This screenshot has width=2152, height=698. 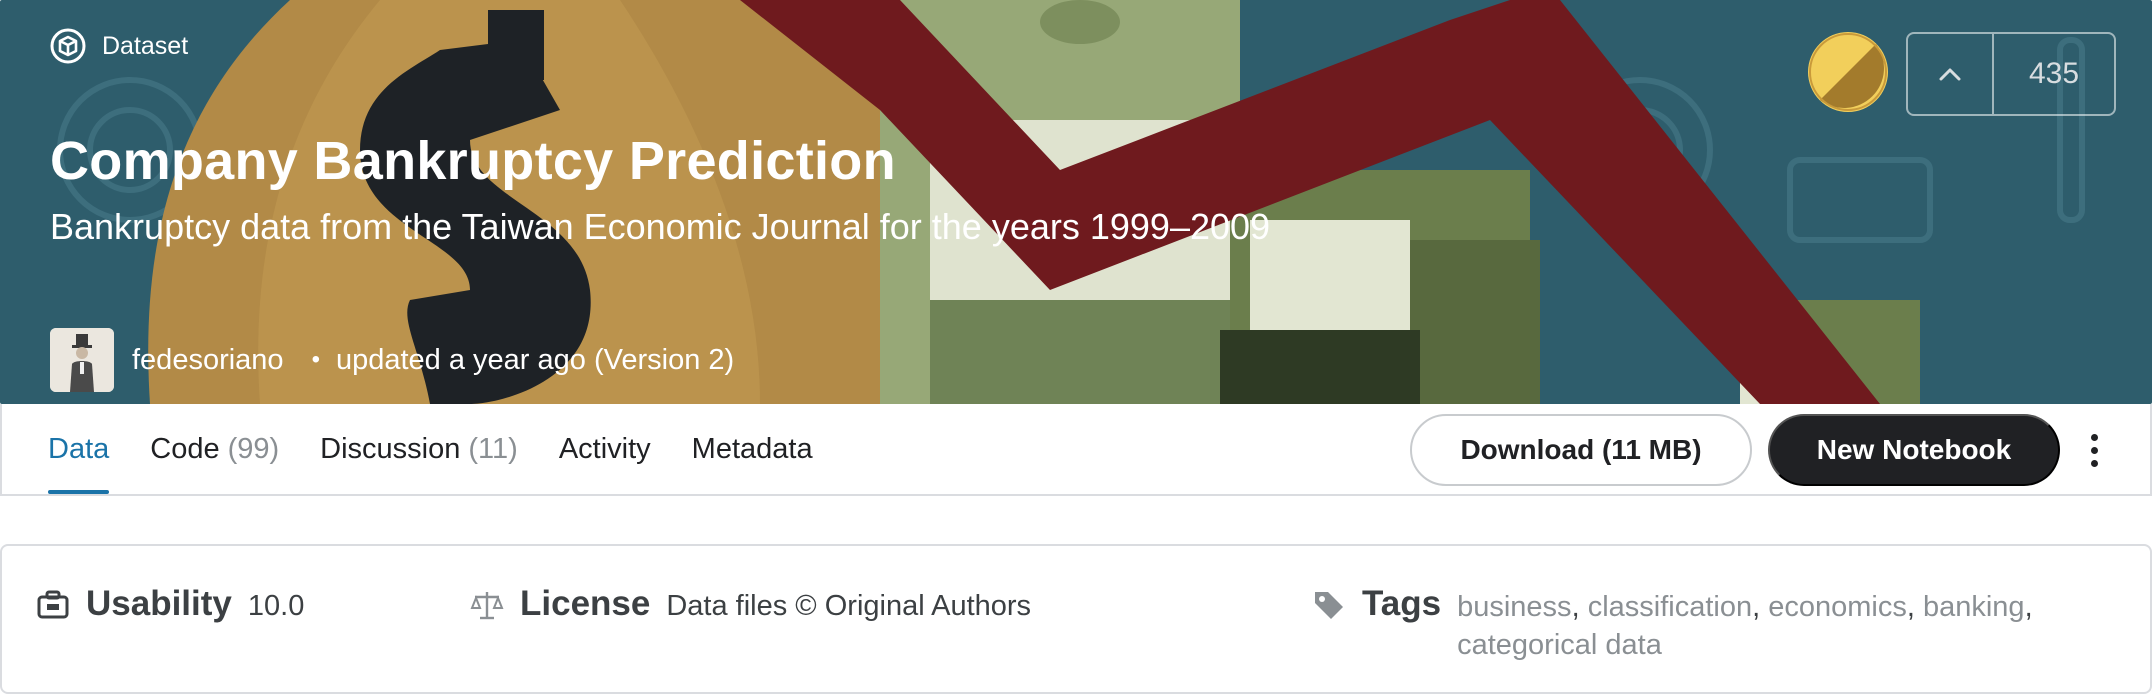 What do you see at coordinates (585, 603) in the screenshot?
I see `license-label: License` at bounding box center [585, 603].